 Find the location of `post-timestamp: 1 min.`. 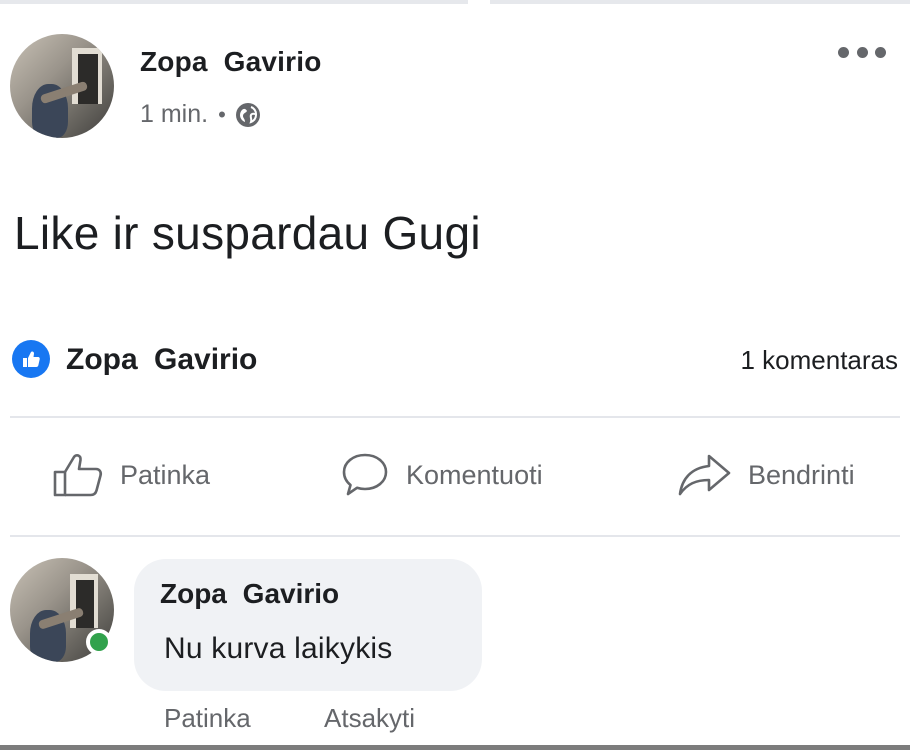

post-timestamp: 1 min. is located at coordinates (174, 114).